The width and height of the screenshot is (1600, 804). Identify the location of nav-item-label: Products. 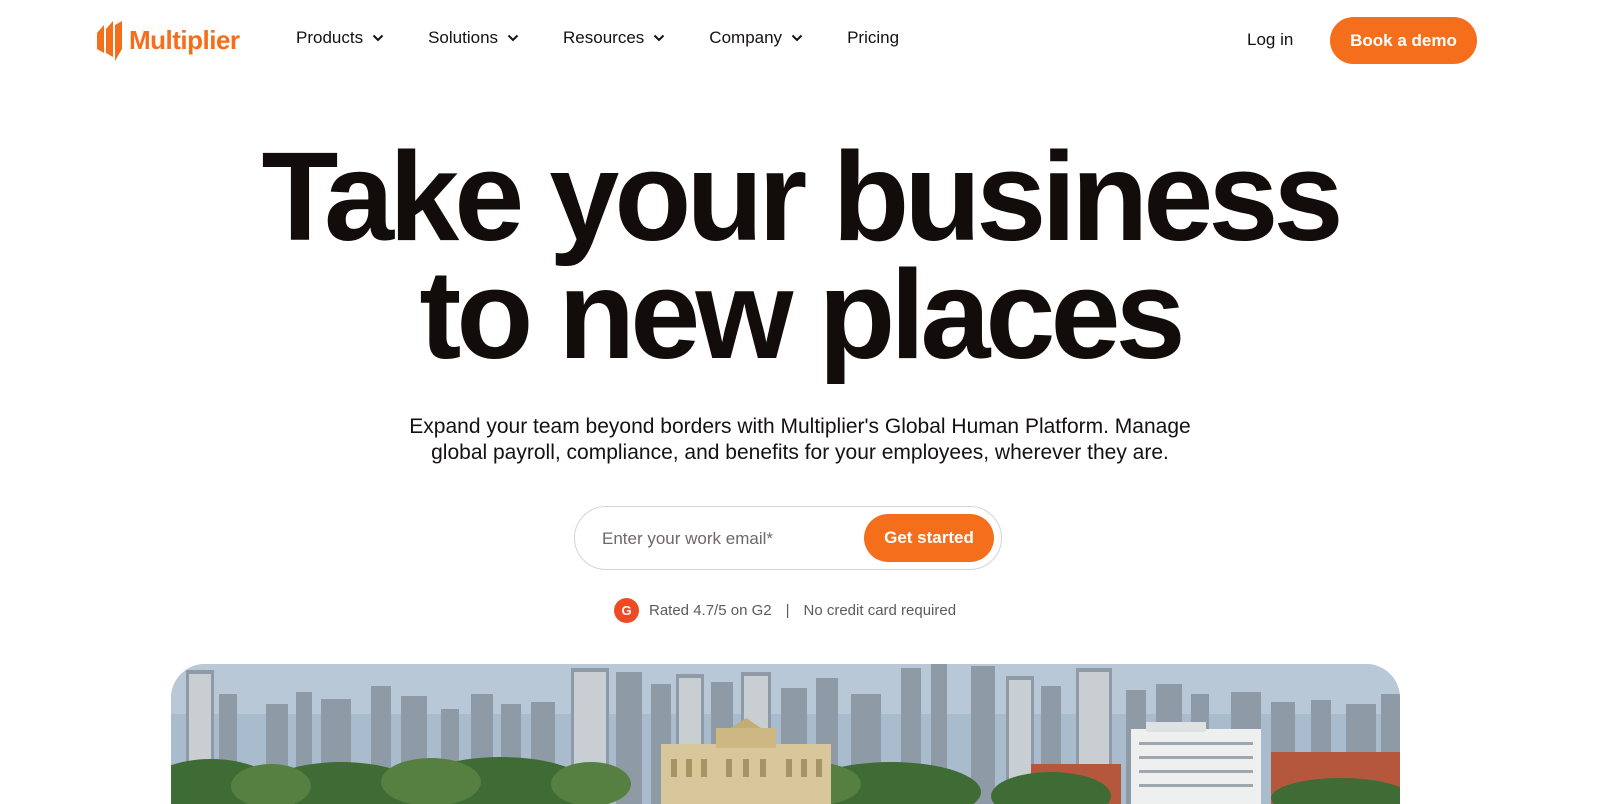
(330, 37).